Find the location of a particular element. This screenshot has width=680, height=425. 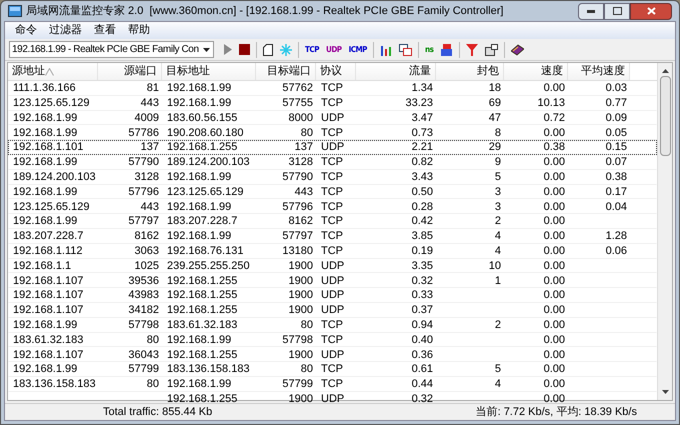

table-cell-text: 239.255.255.250 is located at coordinates (208, 266).